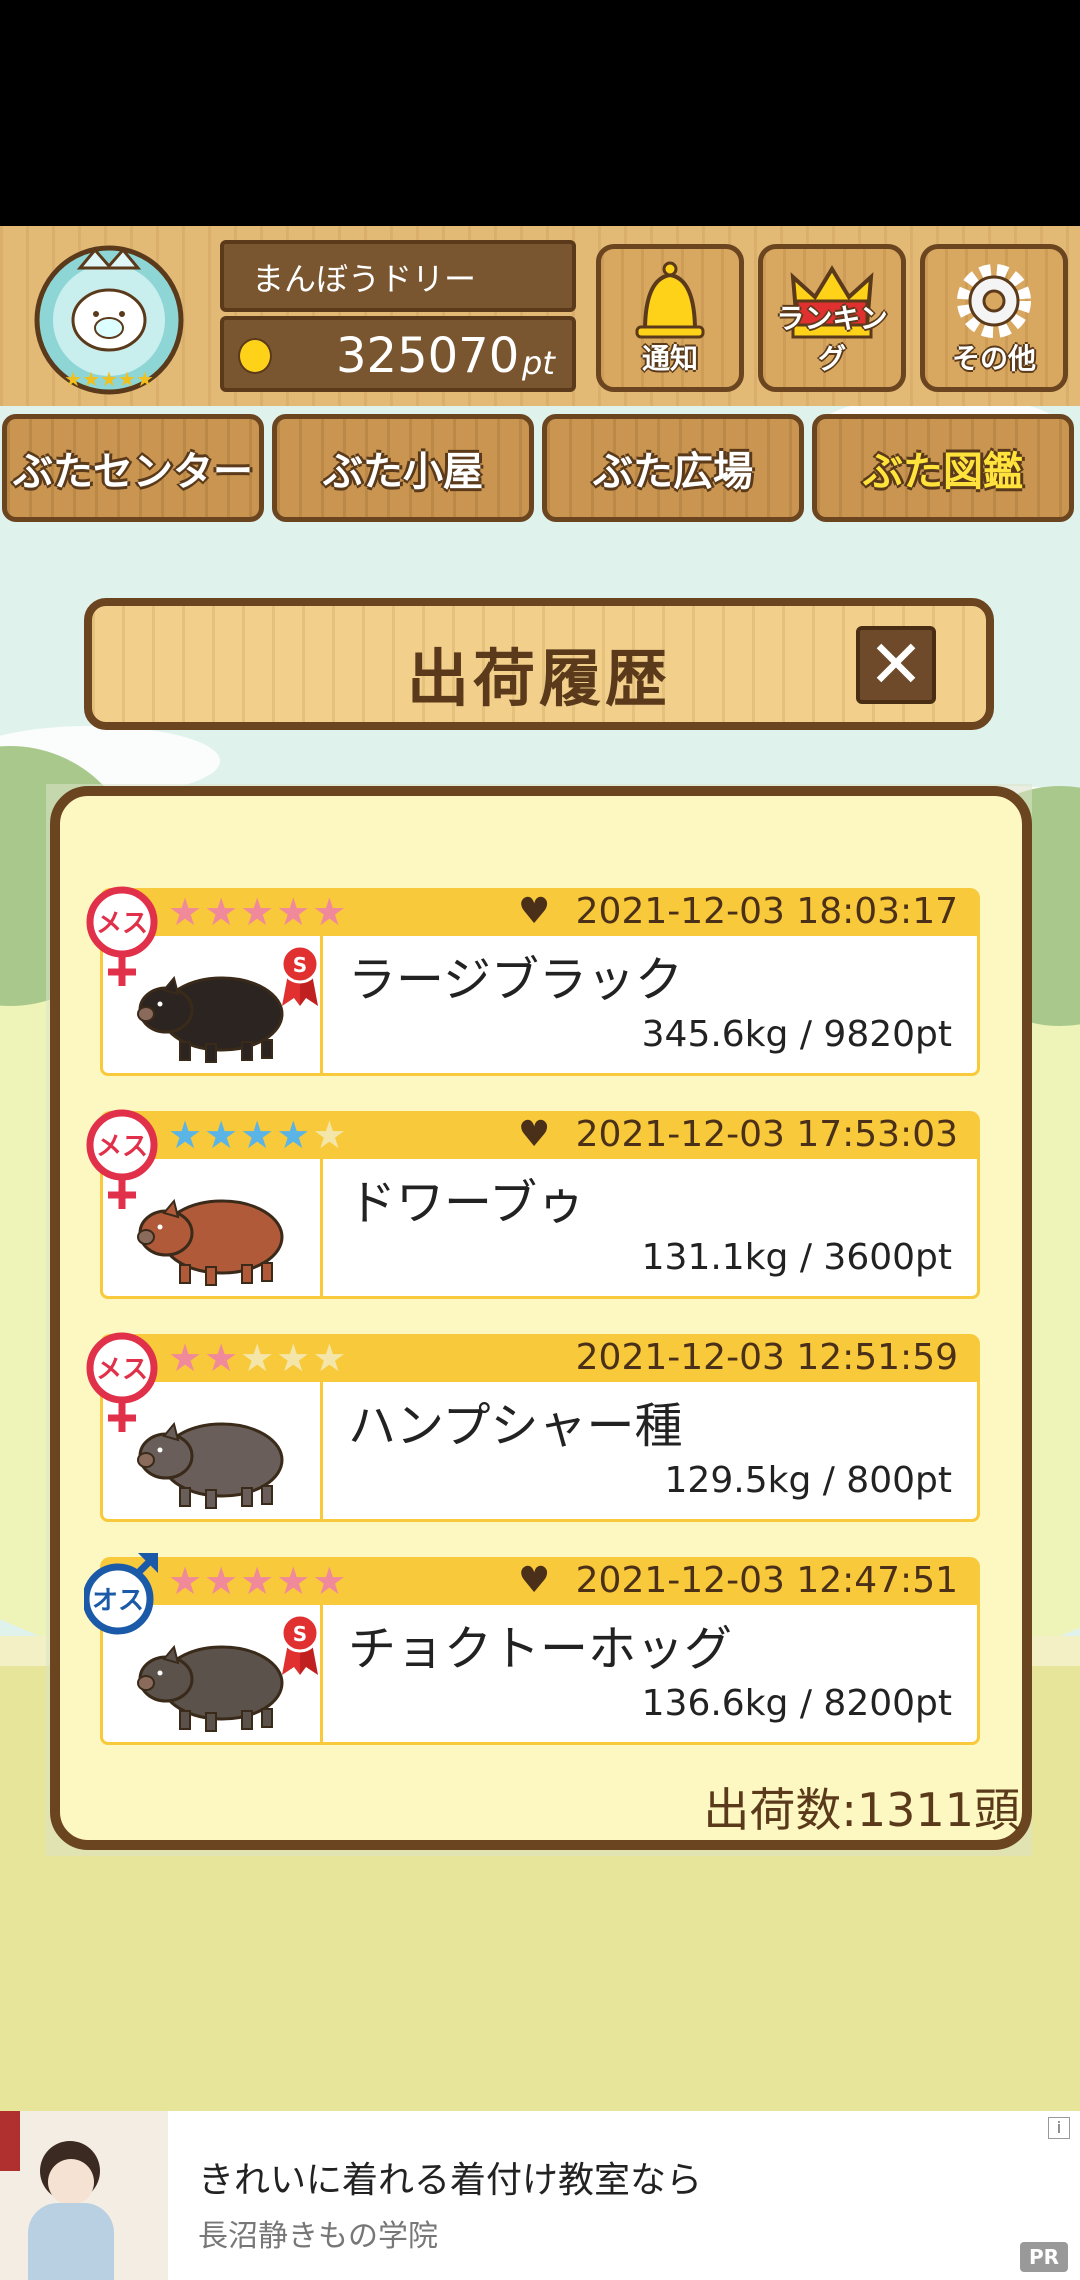  I want to click on points-value: 325070, so click(428, 356).